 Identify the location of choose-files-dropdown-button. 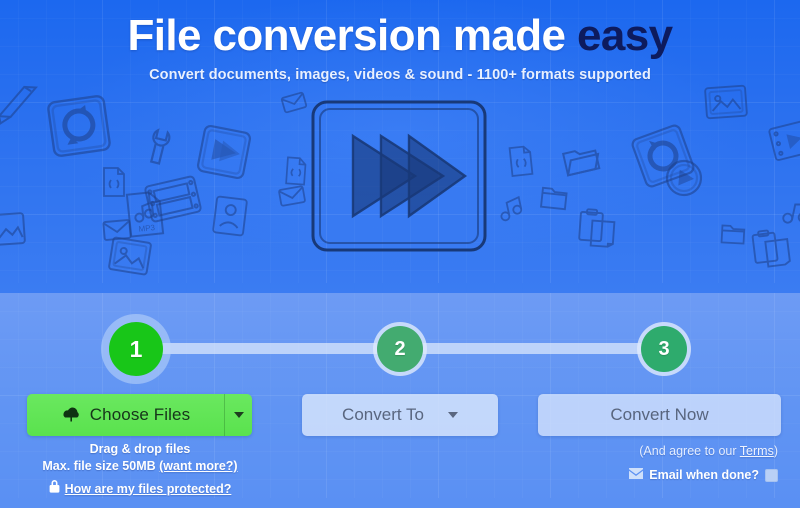
(238, 415).